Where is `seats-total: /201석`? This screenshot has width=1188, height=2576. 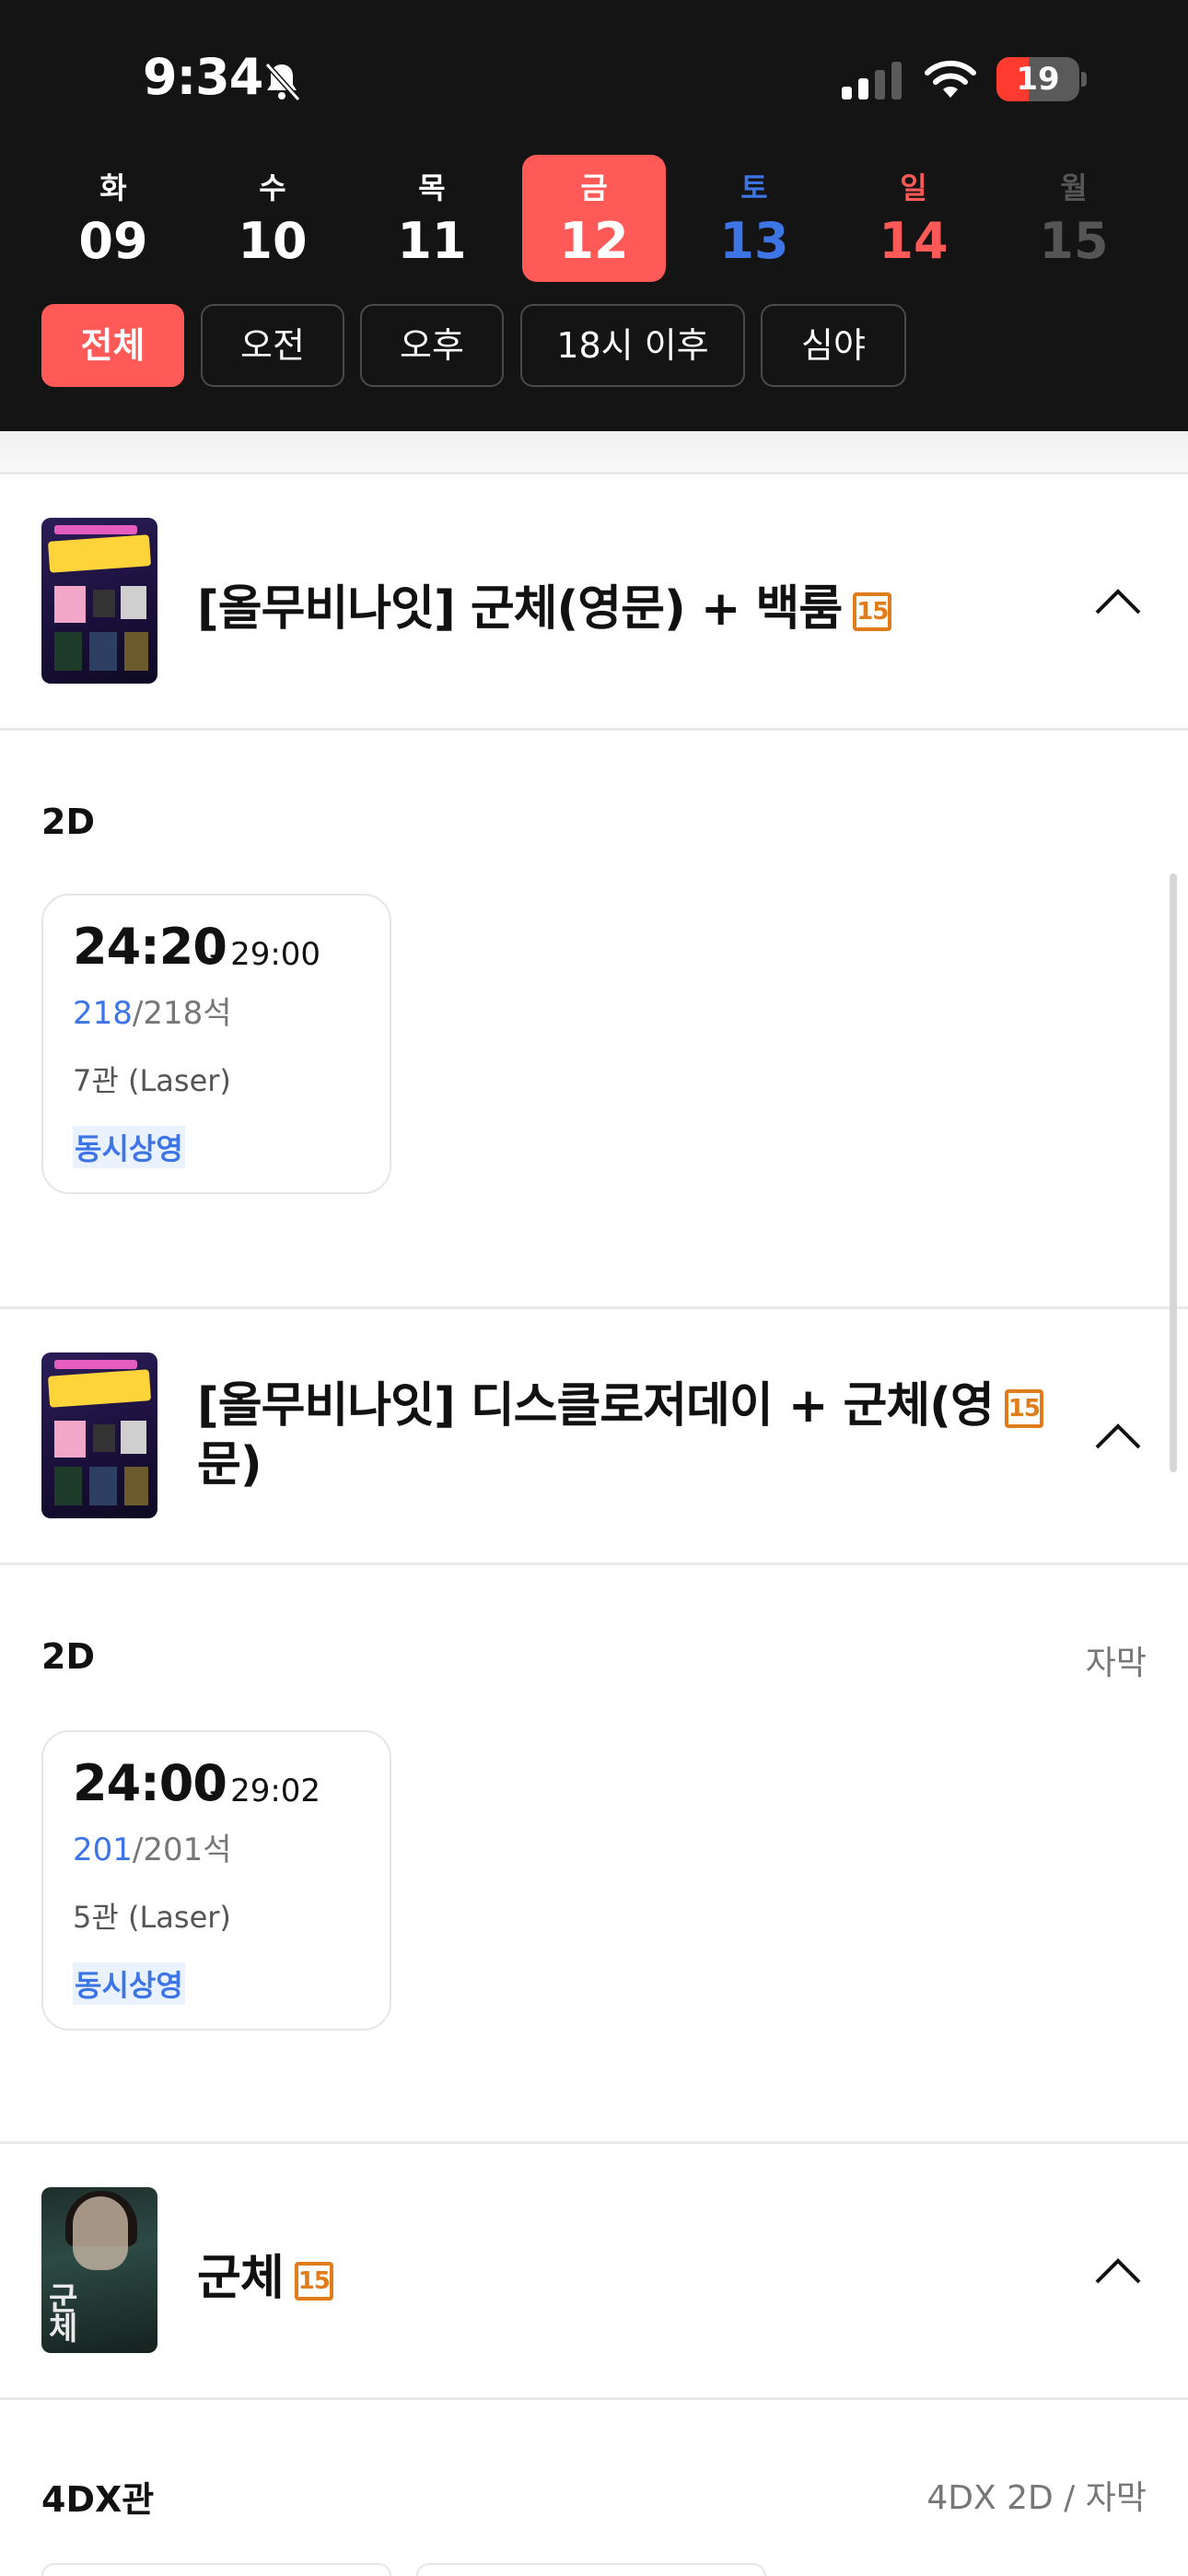 seats-total: /201석 is located at coordinates (182, 1850).